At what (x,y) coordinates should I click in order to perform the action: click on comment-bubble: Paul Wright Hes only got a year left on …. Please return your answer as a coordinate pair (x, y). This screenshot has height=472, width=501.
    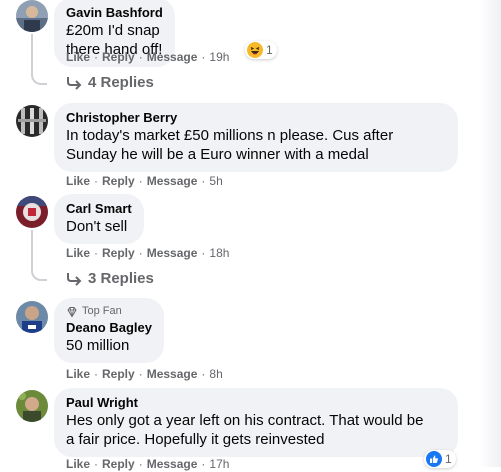
    Looking at the image, I should click on (256, 422).